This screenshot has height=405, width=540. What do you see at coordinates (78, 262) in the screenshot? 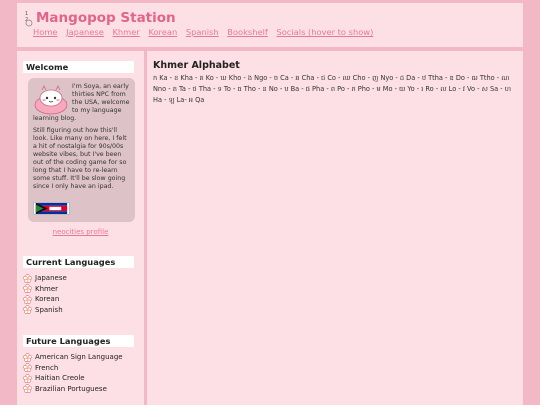
I see `current-languages-heading: Current Languages` at bounding box center [78, 262].